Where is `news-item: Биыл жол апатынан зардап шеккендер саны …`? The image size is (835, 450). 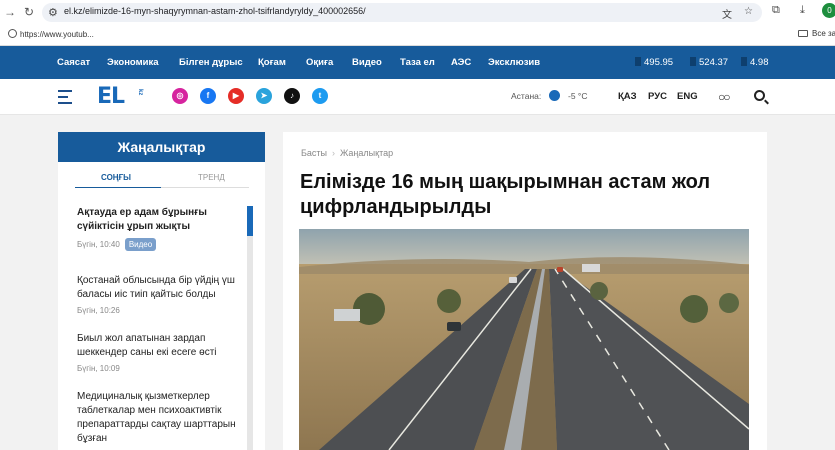 news-item: Биыл жол апатынан зардап шеккендер саны … is located at coordinates (159, 352).